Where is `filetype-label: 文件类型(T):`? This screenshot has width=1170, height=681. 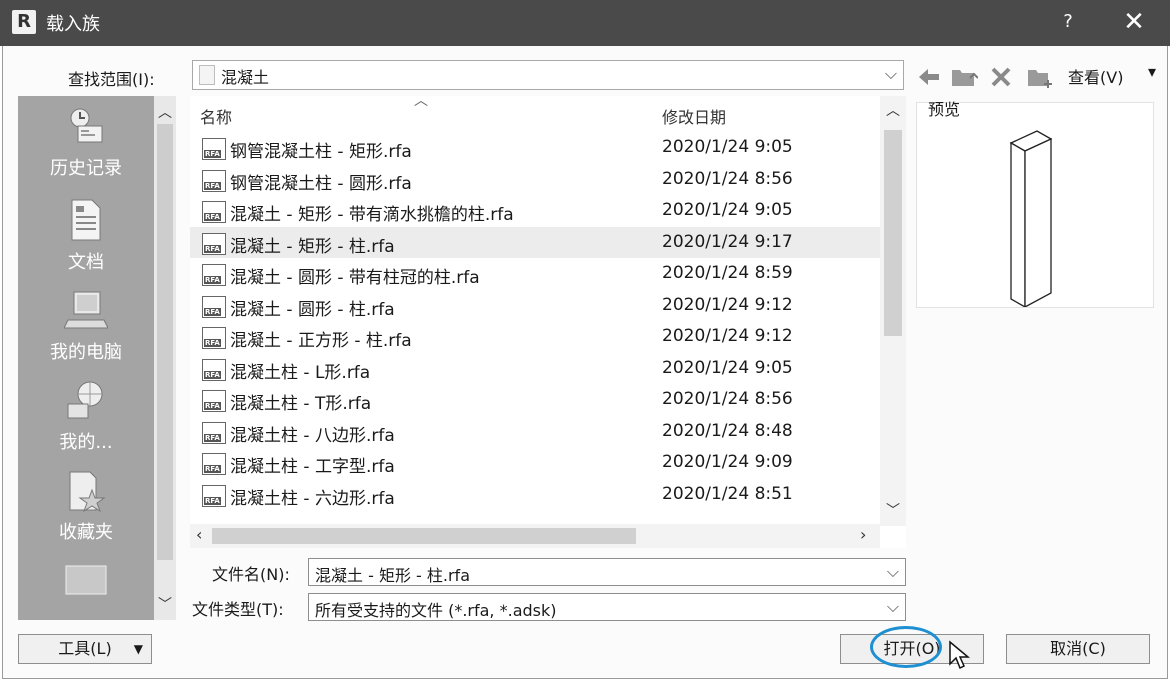
filetype-label: 文件类型(T): is located at coordinates (238, 609).